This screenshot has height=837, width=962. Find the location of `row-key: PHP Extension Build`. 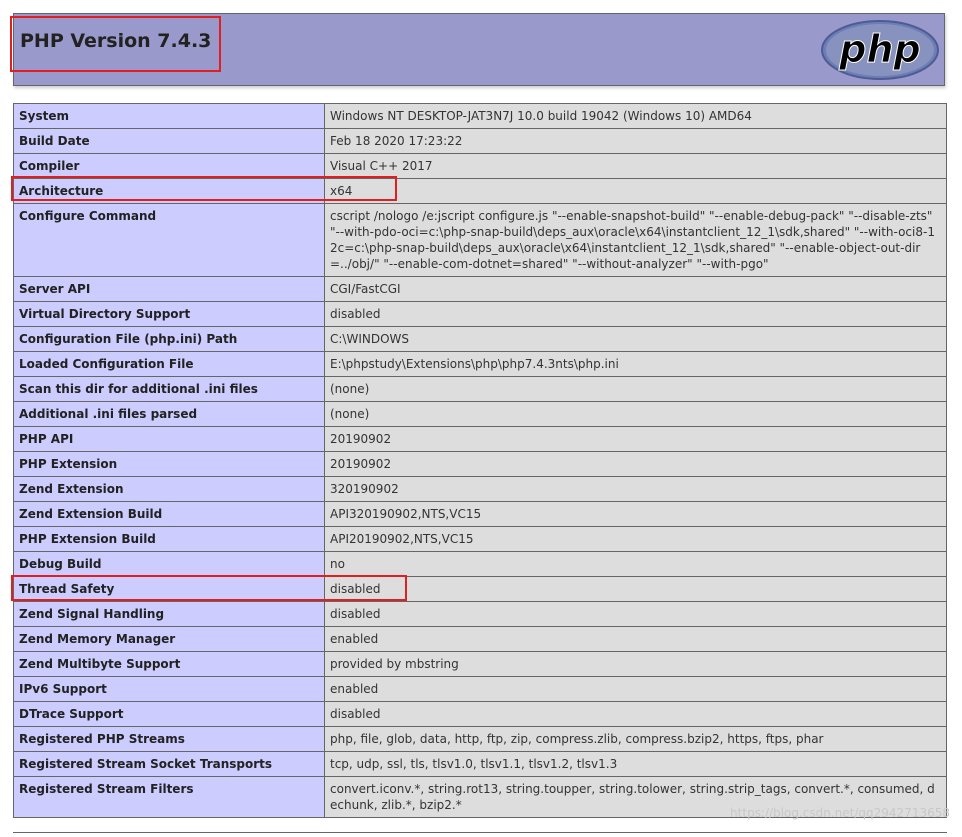

row-key: PHP Extension Build is located at coordinates (169, 539).